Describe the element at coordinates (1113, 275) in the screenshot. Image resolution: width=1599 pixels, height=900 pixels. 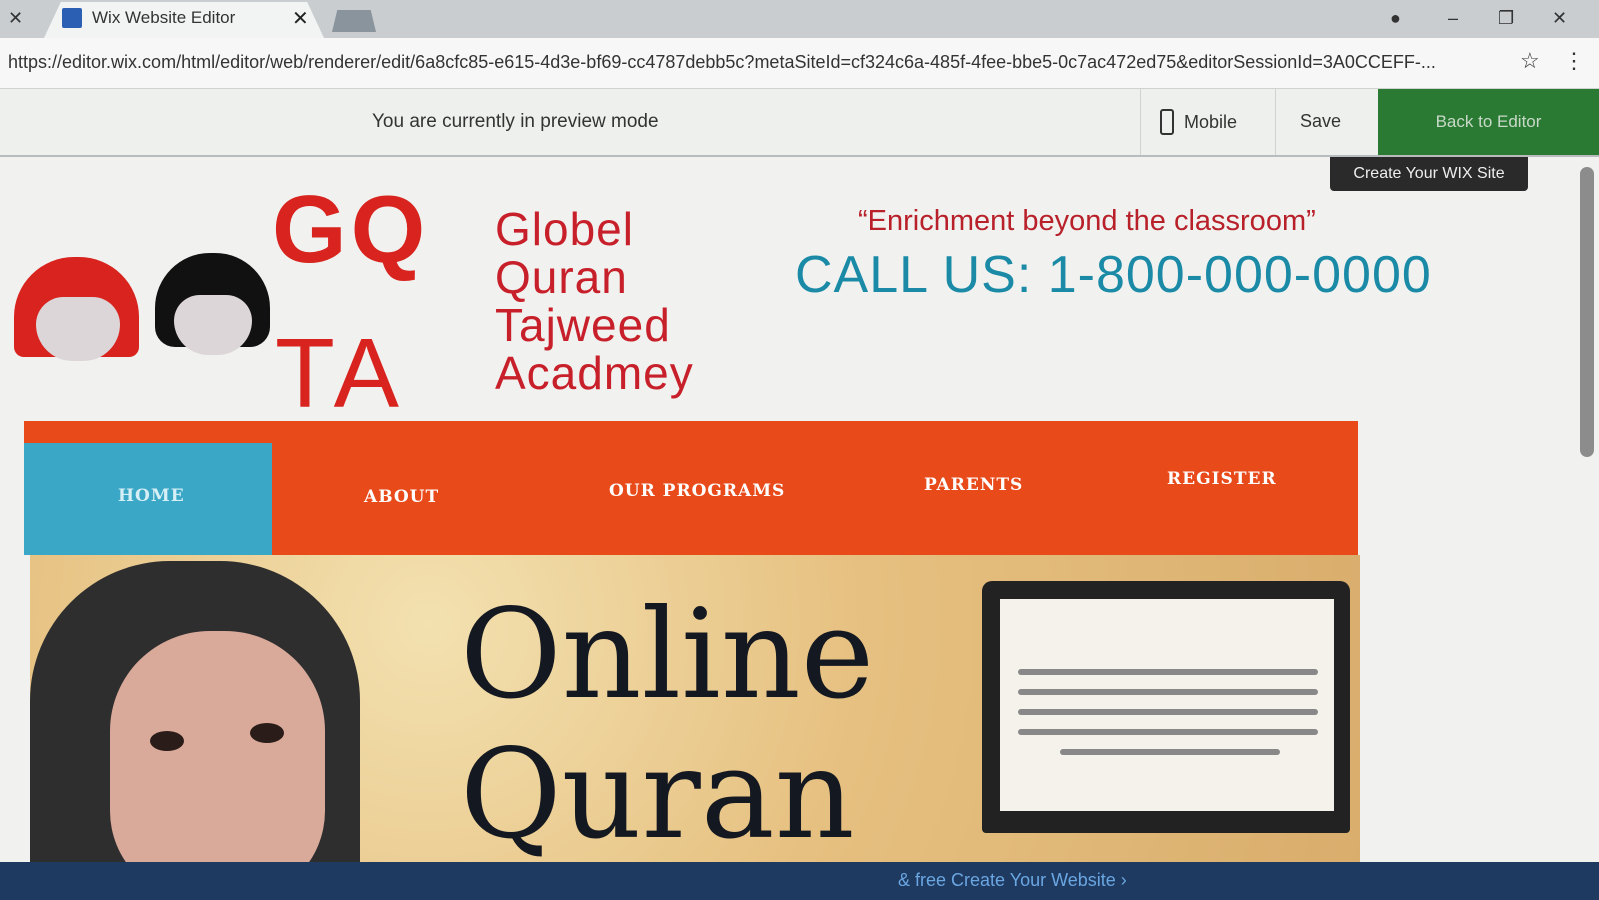
I see `call-us-phone: CALL US: 1-800-000-0000` at that location.